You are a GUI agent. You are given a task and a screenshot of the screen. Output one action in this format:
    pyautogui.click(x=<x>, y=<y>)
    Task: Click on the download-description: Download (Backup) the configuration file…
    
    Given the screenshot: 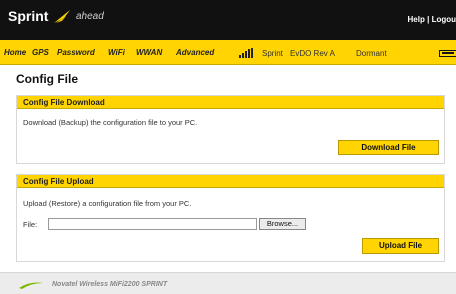 What is the action you would take?
    pyautogui.click(x=110, y=122)
    